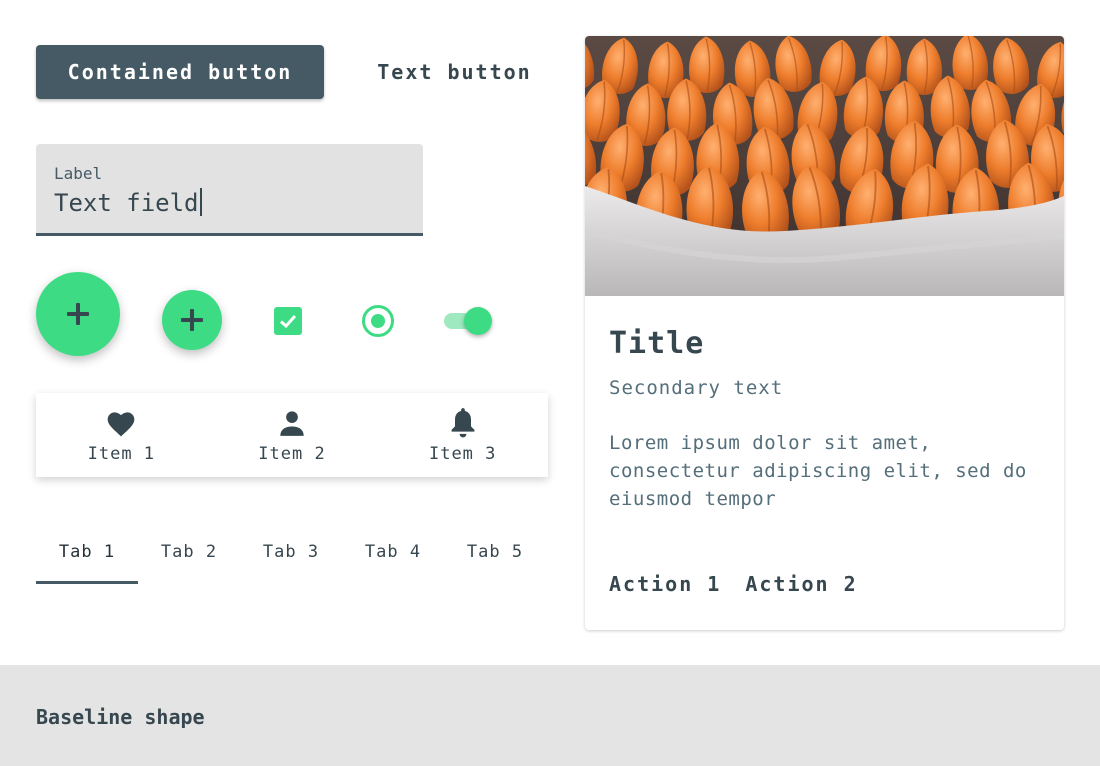  I want to click on tab-bar: Tab 1 Tab 2 Tab 3 Tab 4 Tab 5, so click(292, 552).